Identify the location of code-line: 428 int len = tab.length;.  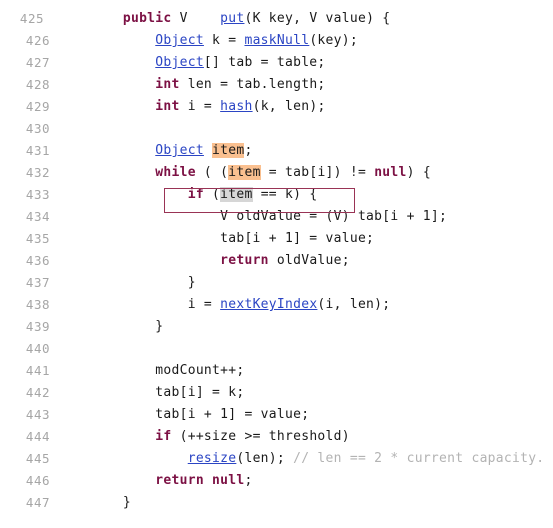
(276, 85).